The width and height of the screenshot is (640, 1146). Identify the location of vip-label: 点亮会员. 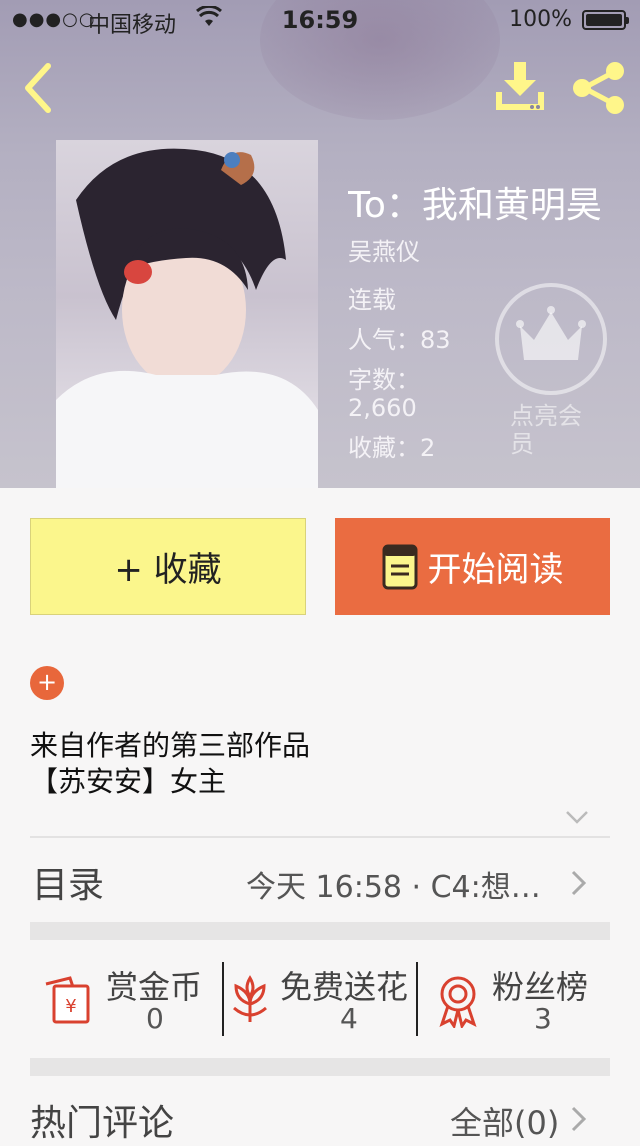
(555, 430).